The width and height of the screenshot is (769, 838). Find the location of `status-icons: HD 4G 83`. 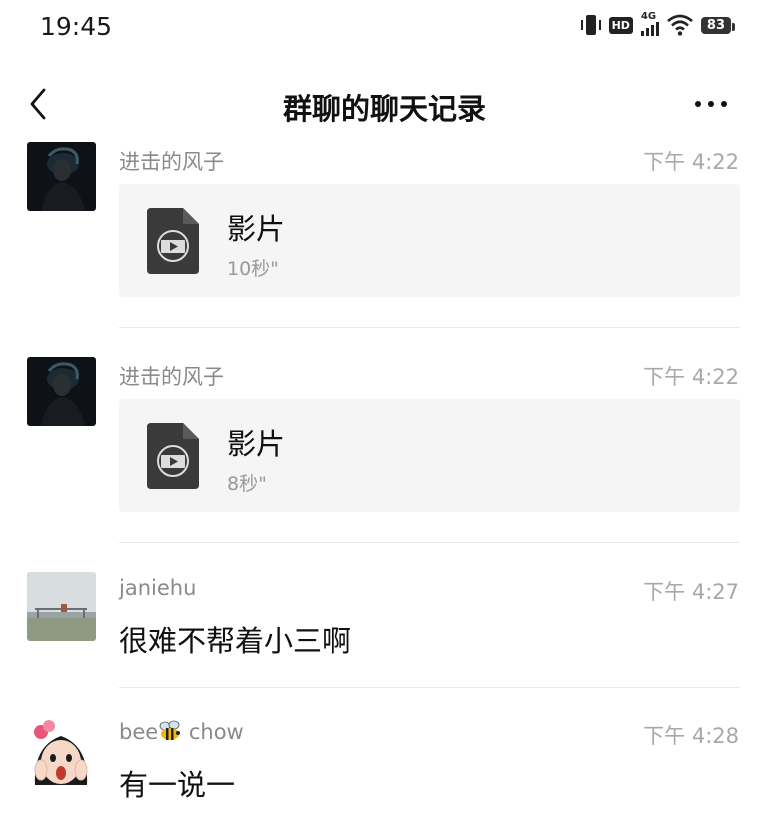

status-icons: HD 4G 83 is located at coordinates (658, 23).